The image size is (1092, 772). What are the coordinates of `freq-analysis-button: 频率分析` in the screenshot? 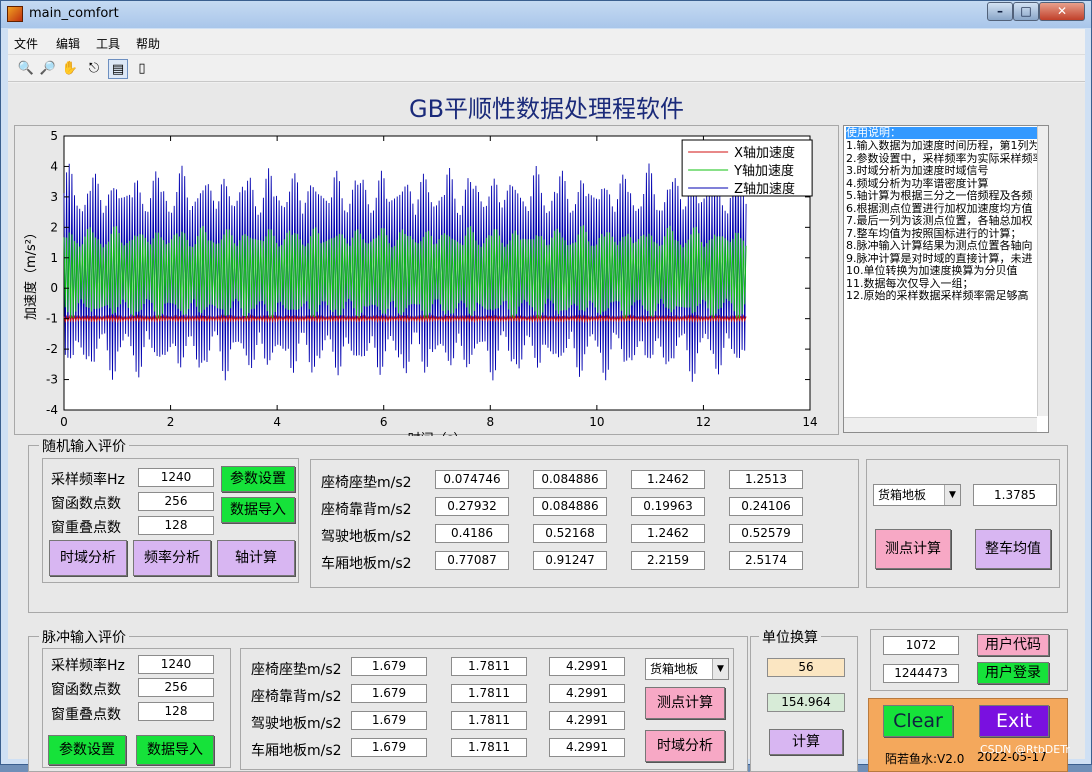 It's located at (172, 558).